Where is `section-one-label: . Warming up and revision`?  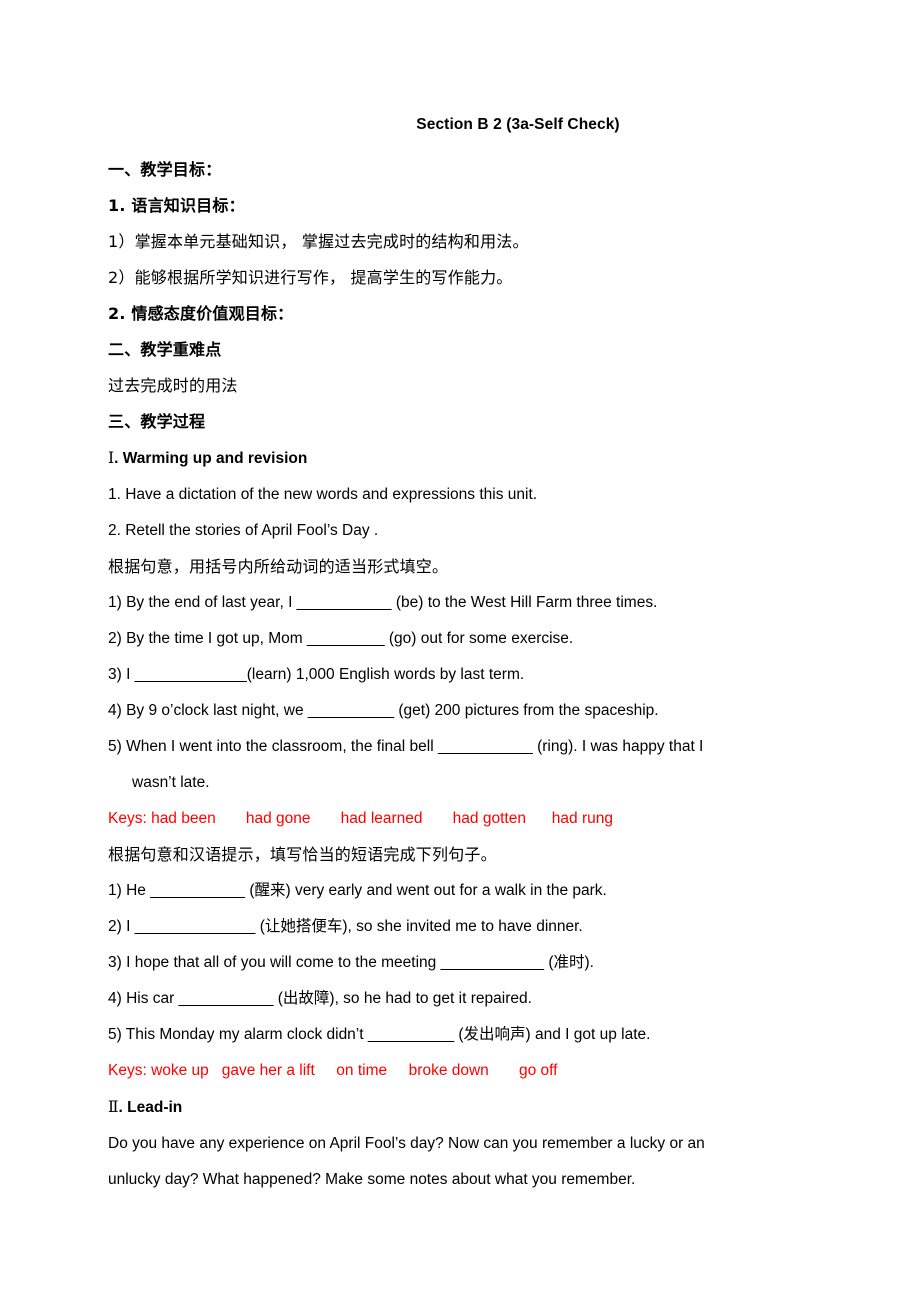 section-one-label: . Warming up and revision is located at coordinates (211, 458).